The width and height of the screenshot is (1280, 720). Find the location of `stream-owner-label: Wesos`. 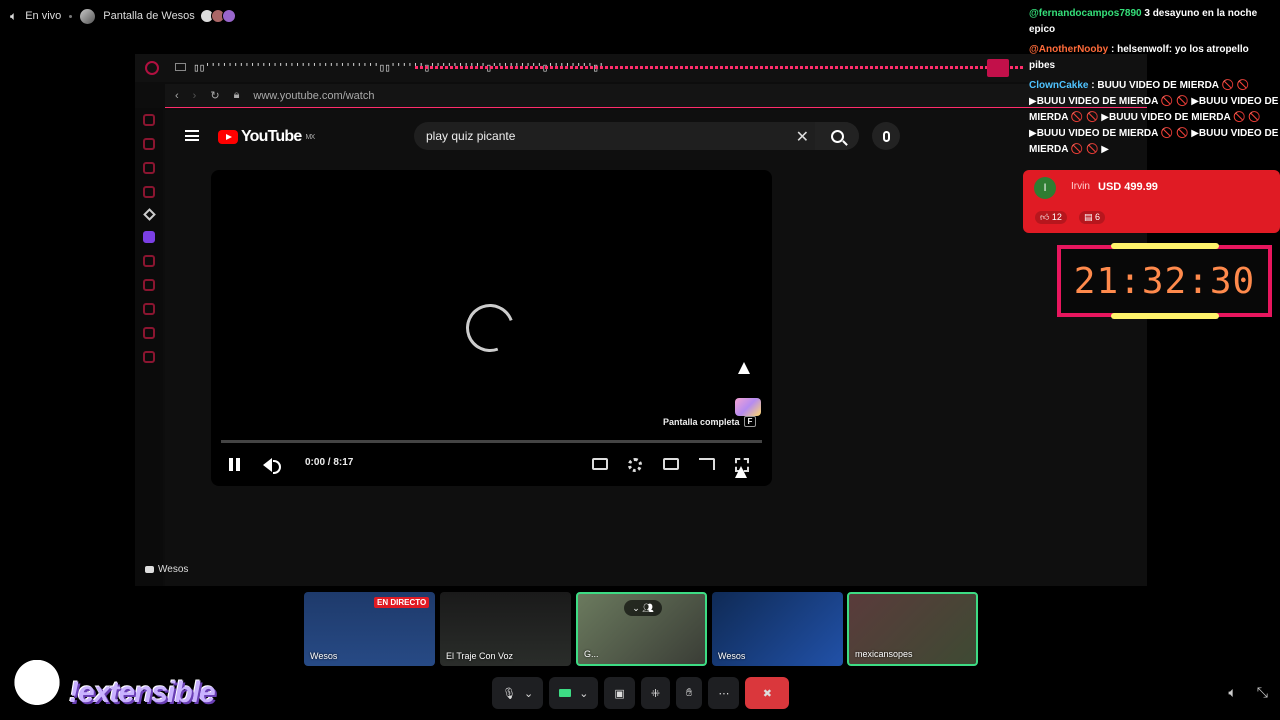

stream-owner-label: Wesos is located at coordinates (166, 569).